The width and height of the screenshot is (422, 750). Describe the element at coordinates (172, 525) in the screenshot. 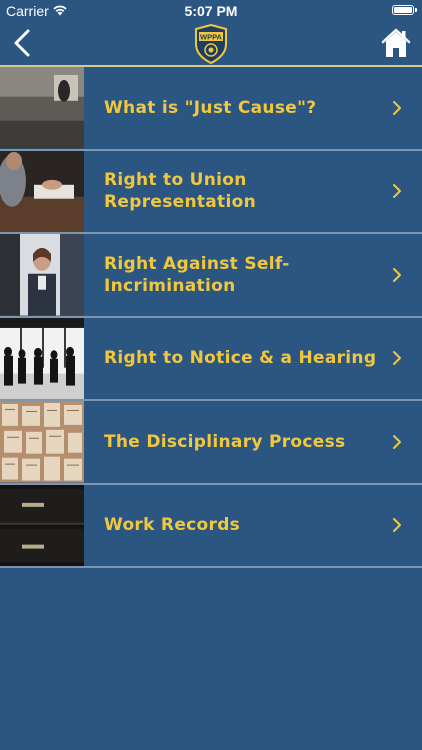

I see `menu-item-label: Work Records` at that location.